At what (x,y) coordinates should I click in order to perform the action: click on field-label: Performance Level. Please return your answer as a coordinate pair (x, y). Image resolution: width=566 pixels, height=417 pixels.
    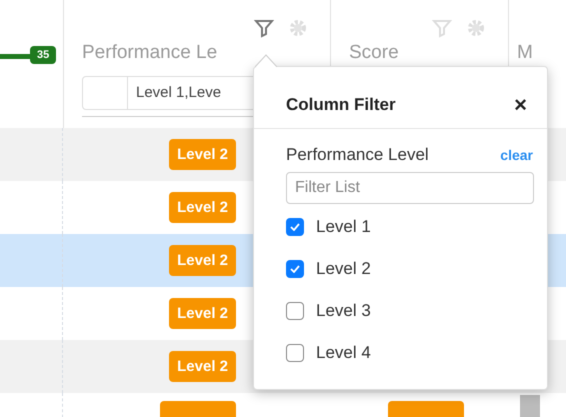
    Looking at the image, I should click on (357, 155).